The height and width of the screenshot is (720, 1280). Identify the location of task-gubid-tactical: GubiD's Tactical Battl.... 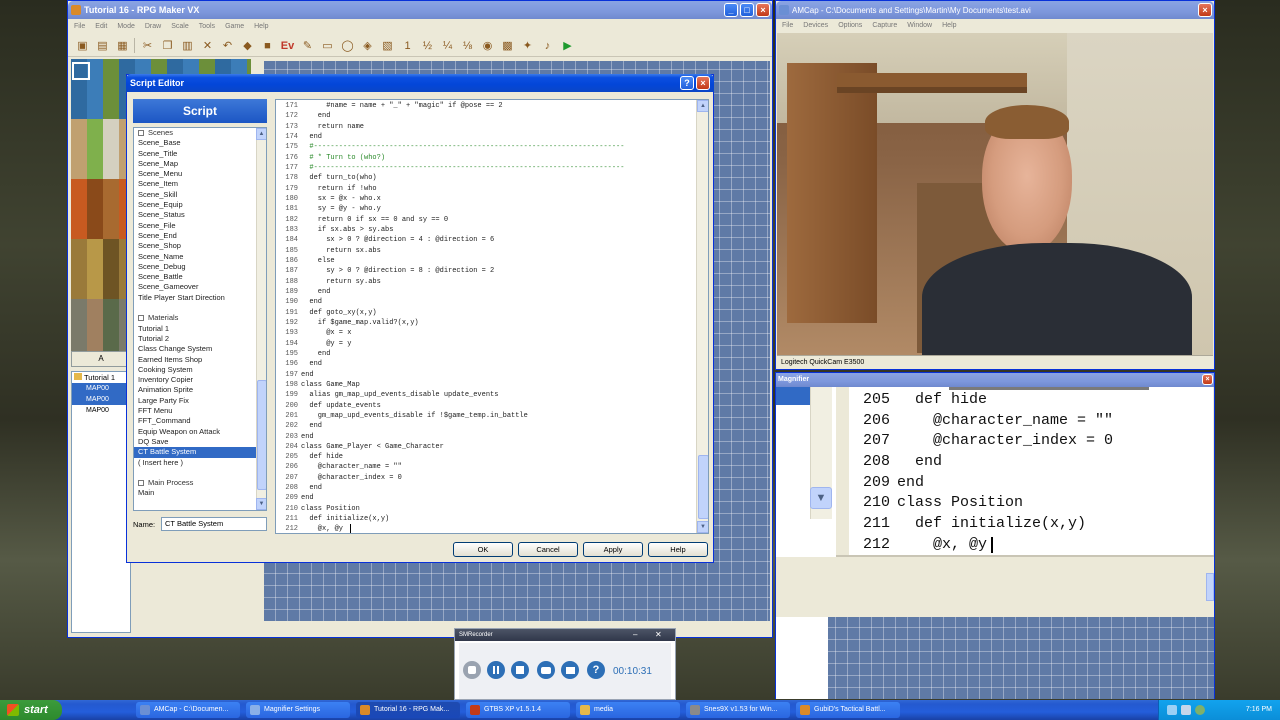
(848, 710).